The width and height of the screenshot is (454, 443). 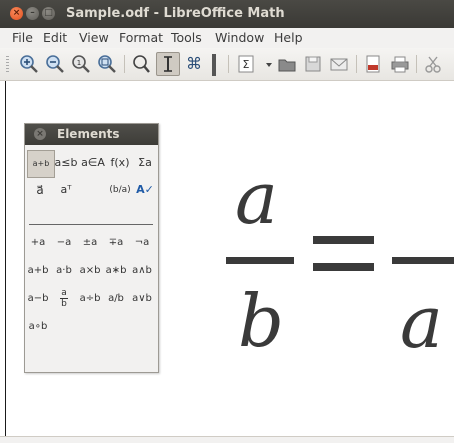 What do you see at coordinates (256, 198) in the screenshot?
I see `formula-lhs-numerator: a` at bounding box center [256, 198].